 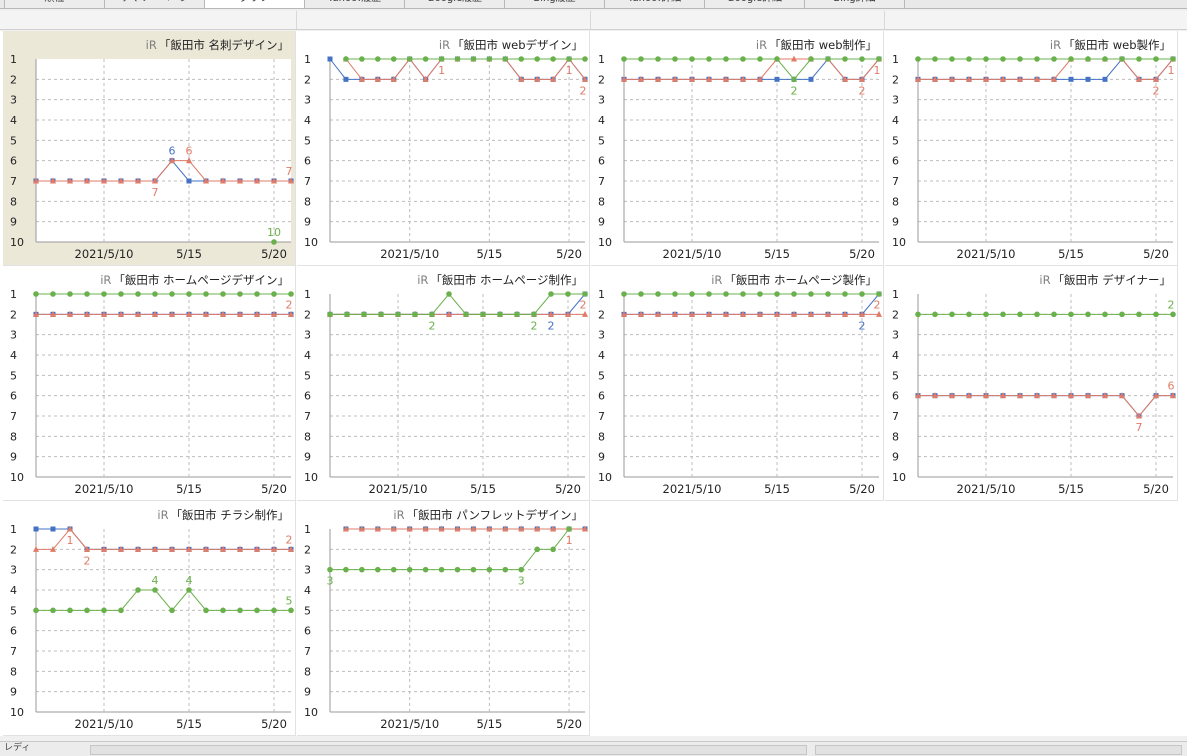 I want to click on chart-svg: 123456789102021/5/10 5/15 5/20124 425, so click(x=152, y=627).